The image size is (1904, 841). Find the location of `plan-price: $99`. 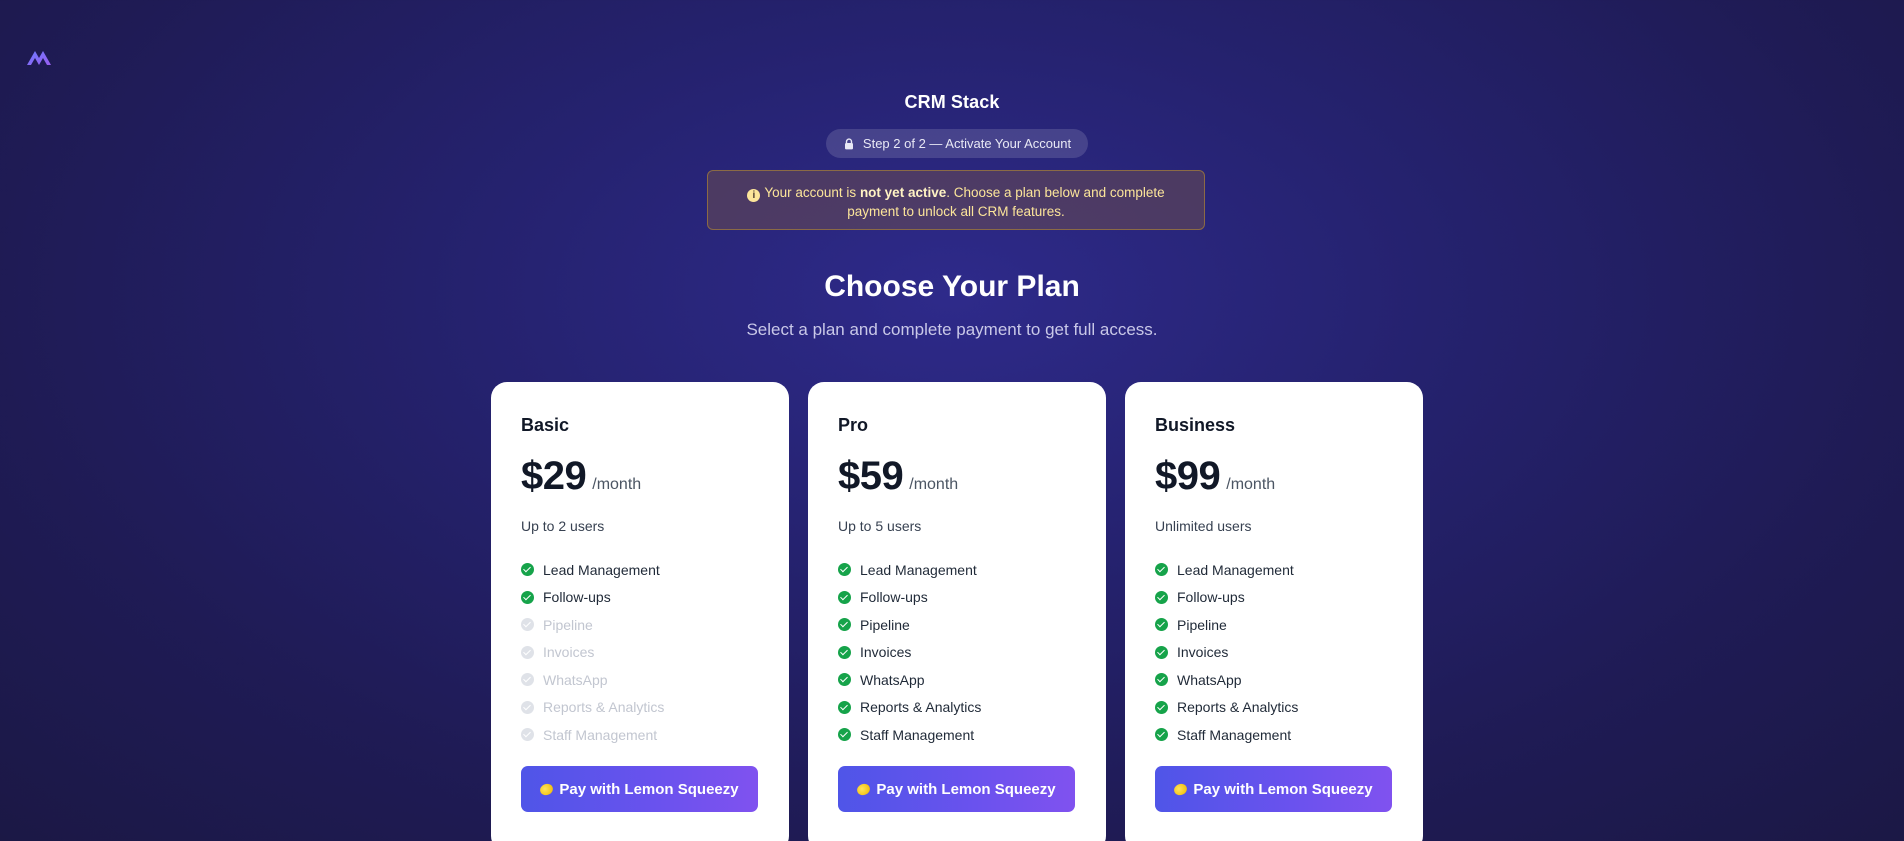

plan-price: $99 is located at coordinates (1188, 476).